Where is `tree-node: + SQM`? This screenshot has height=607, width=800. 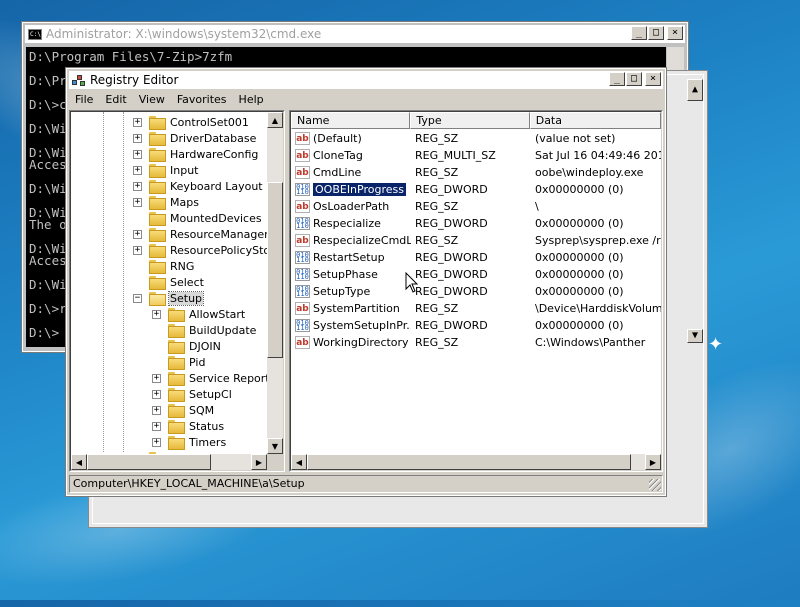 tree-node: + SQM is located at coordinates (169, 410).